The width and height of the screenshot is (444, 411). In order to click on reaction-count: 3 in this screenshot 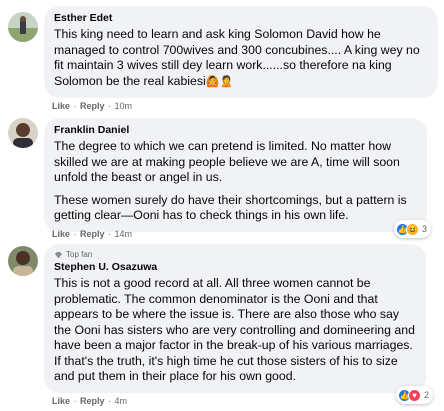, I will do `click(425, 229)`.